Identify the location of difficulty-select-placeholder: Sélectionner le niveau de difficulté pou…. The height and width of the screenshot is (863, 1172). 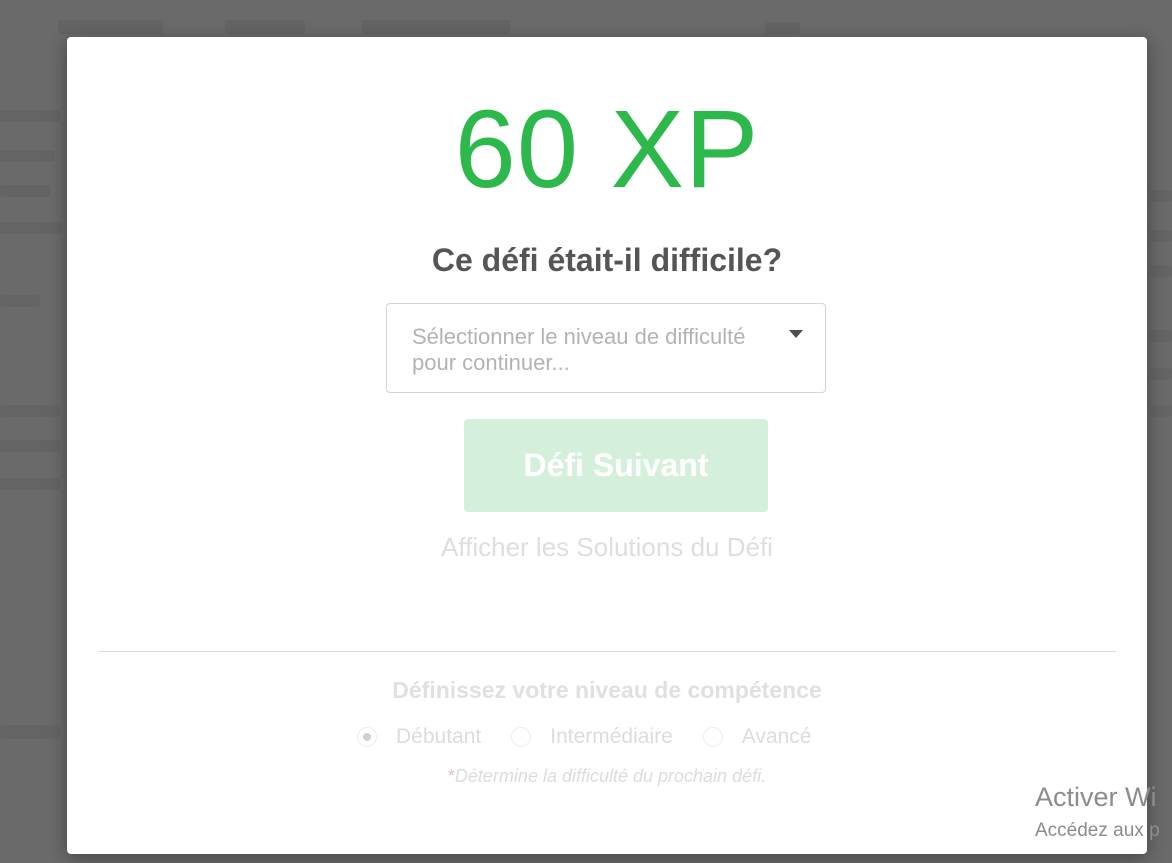
(579, 349).